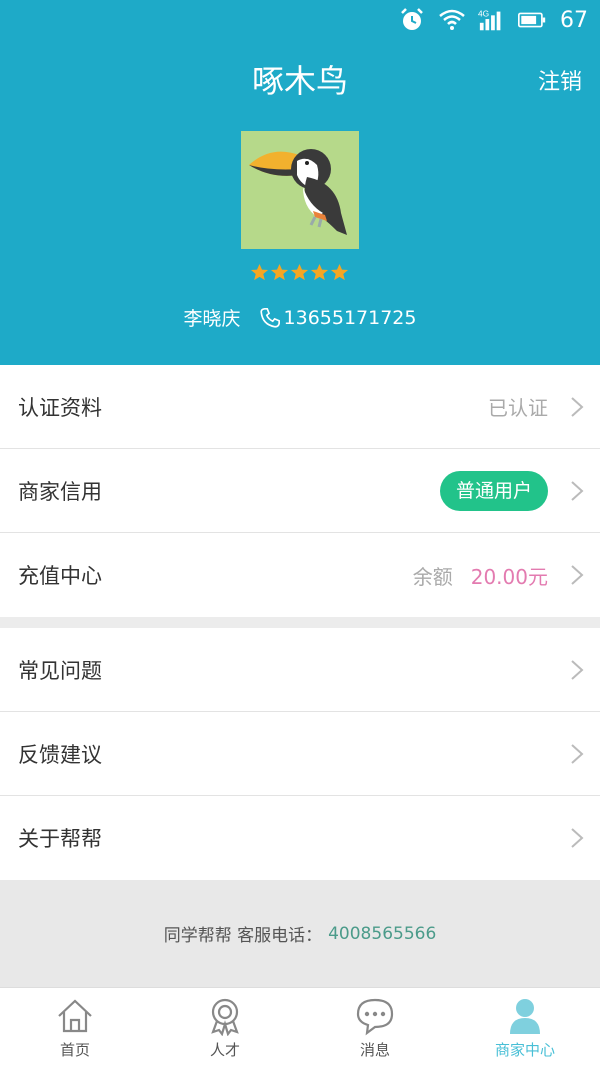 This screenshot has width=600, height=1067. I want to click on row-label: 关于帮帮, so click(60, 839).